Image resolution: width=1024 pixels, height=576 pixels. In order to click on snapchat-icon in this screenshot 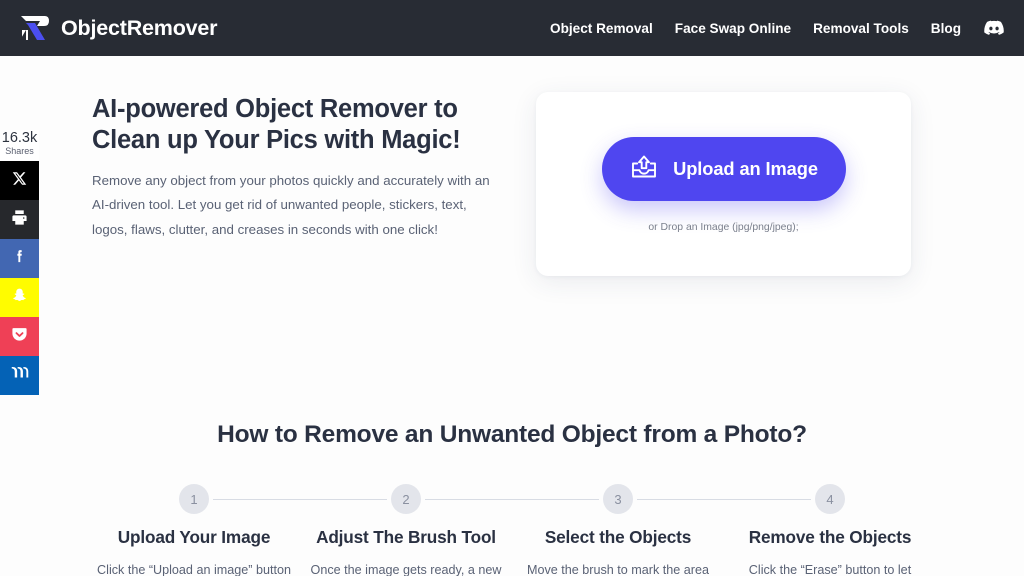, I will do `click(19, 298)`.